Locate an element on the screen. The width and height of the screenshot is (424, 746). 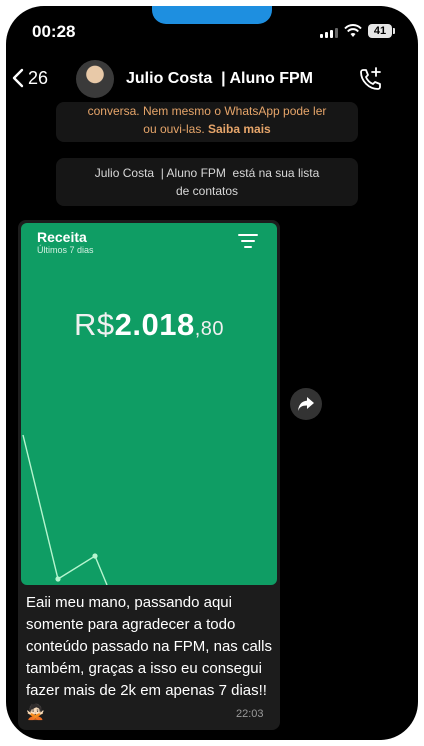
share-icon is located at coordinates (306, 404).